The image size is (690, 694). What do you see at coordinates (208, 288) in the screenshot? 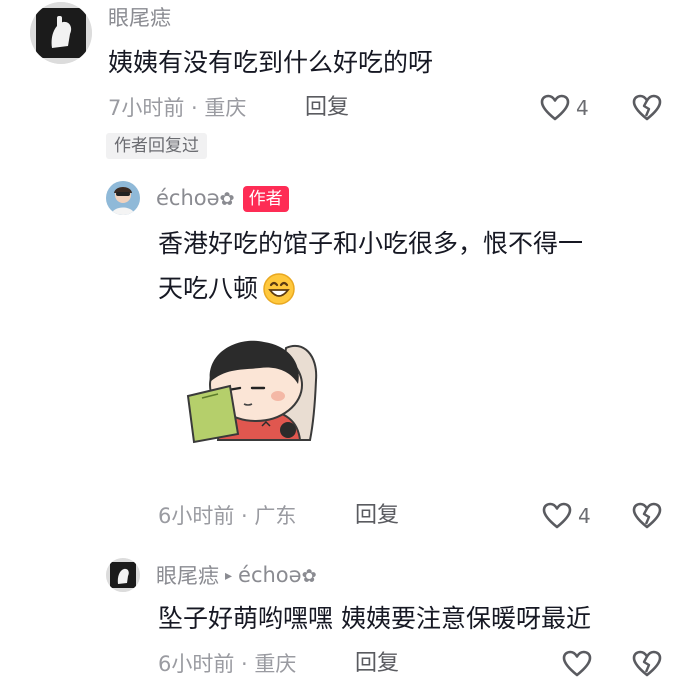
I see `comment-text-line2-text: 天吃八顿` at bounding box center [208, 288].